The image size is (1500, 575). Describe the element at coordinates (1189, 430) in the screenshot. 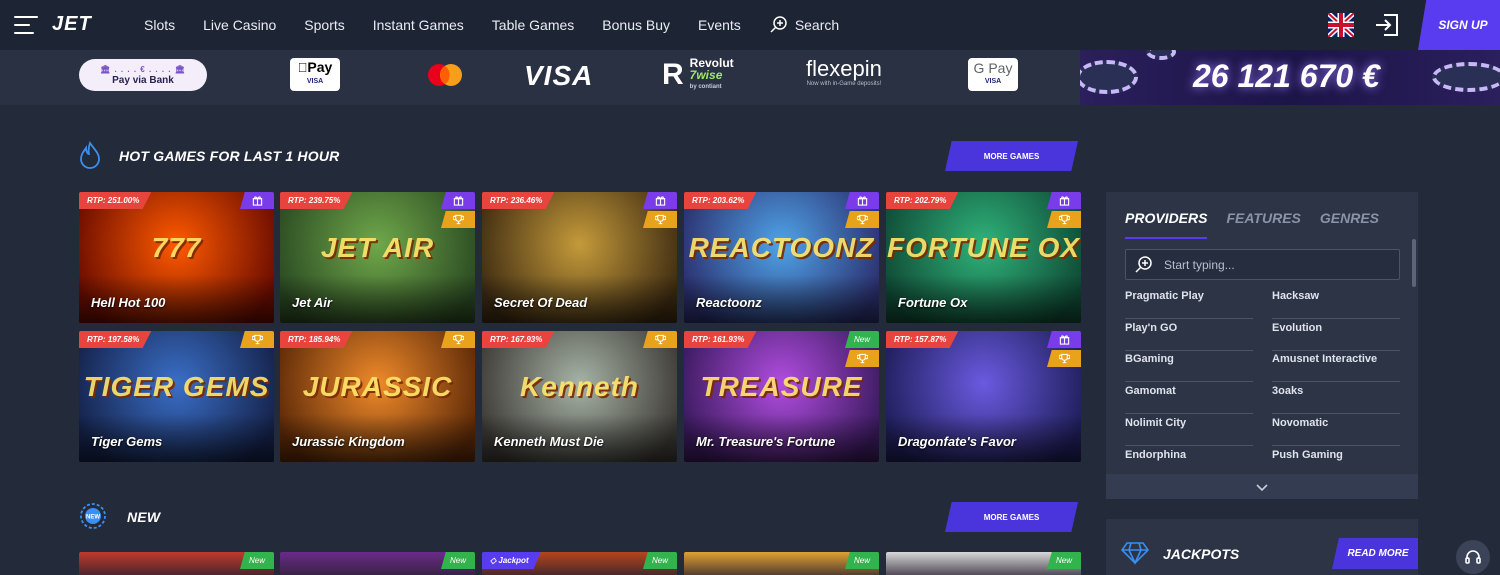

I see `provider-item: Nolimit City` at that location.